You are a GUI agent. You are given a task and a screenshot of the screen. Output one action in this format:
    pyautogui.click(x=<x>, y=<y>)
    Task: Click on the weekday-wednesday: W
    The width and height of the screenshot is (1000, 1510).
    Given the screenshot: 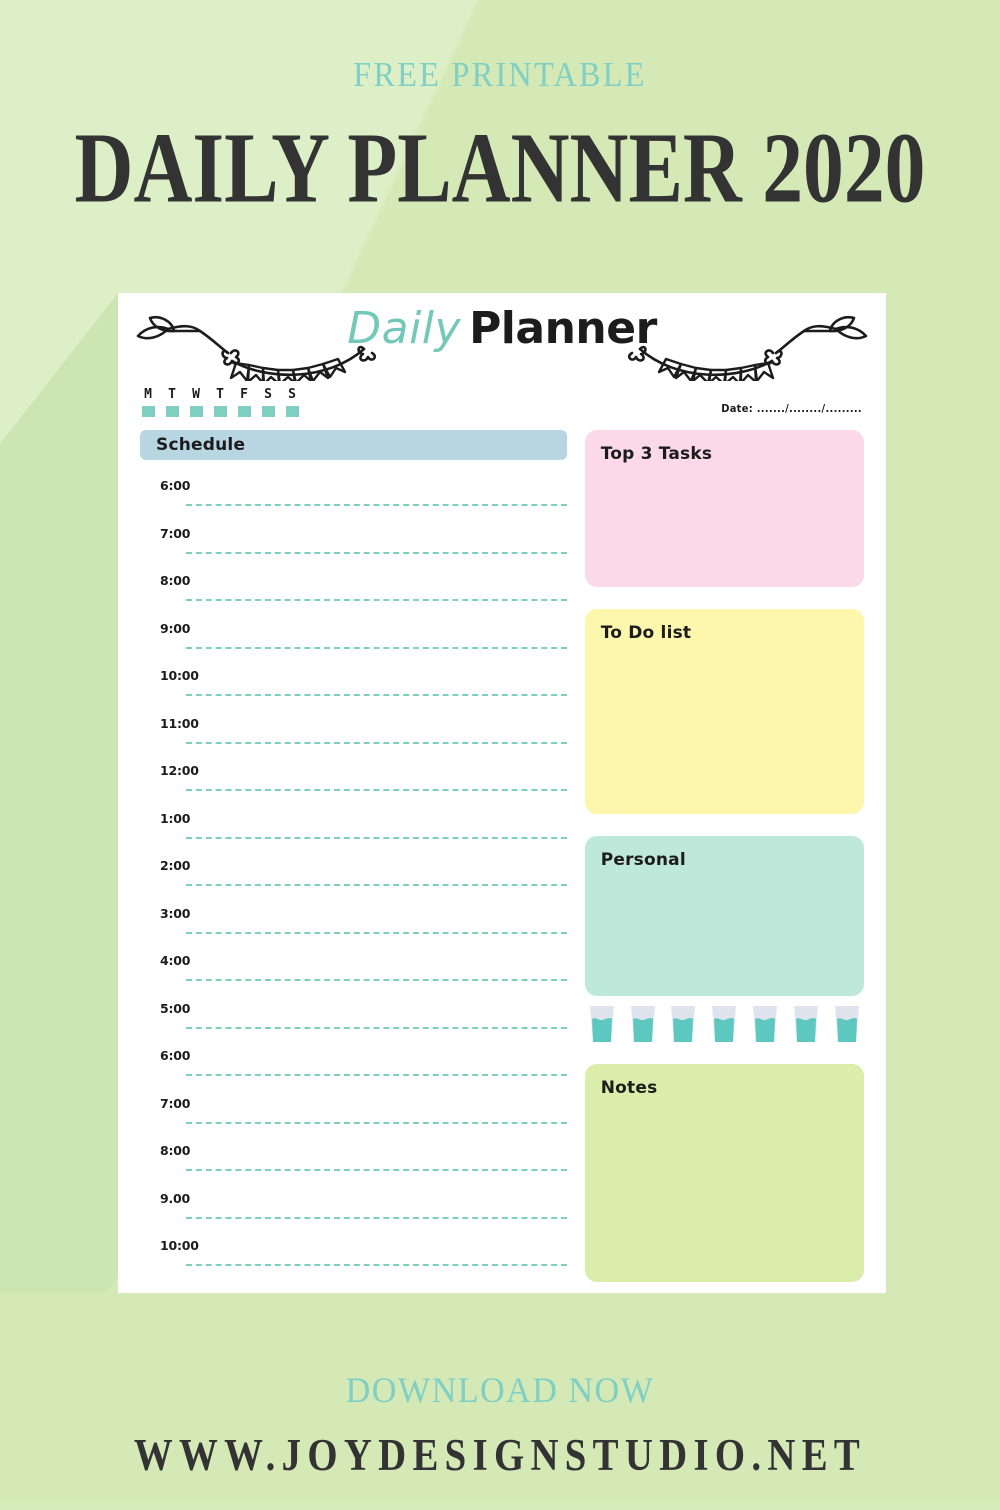 What is the action you would take?
    pyautogui.click(x=196, y=402)
    